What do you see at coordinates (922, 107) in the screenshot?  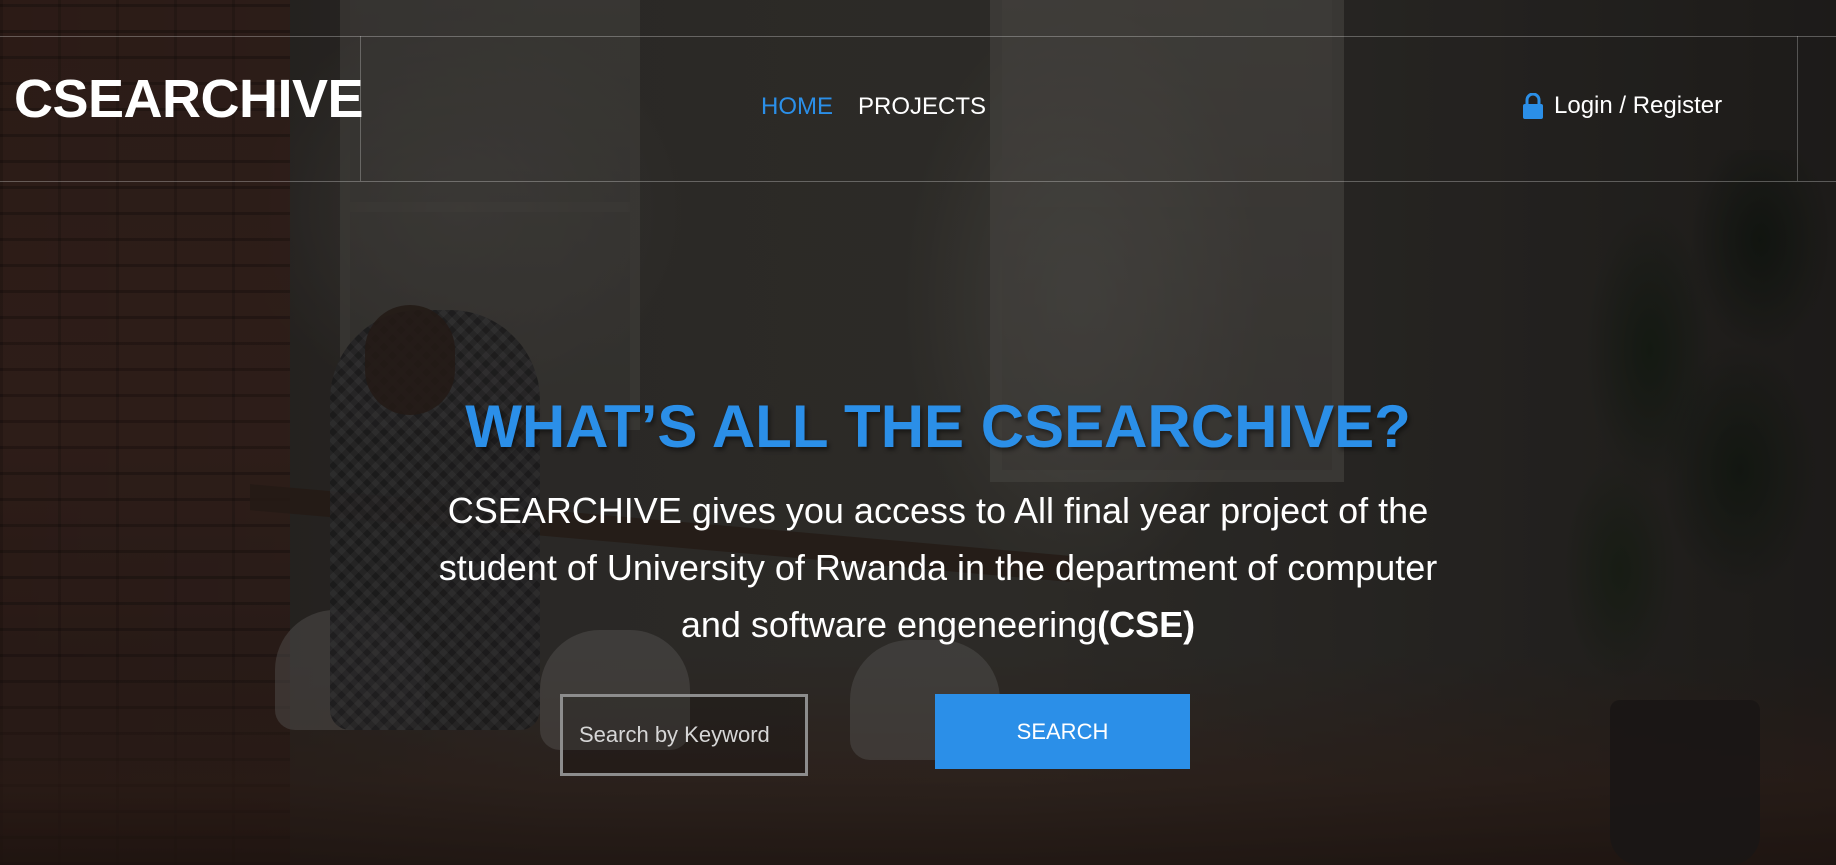 I see `nav-item-projects: PROJECTS` at bounding box center [922, 107].